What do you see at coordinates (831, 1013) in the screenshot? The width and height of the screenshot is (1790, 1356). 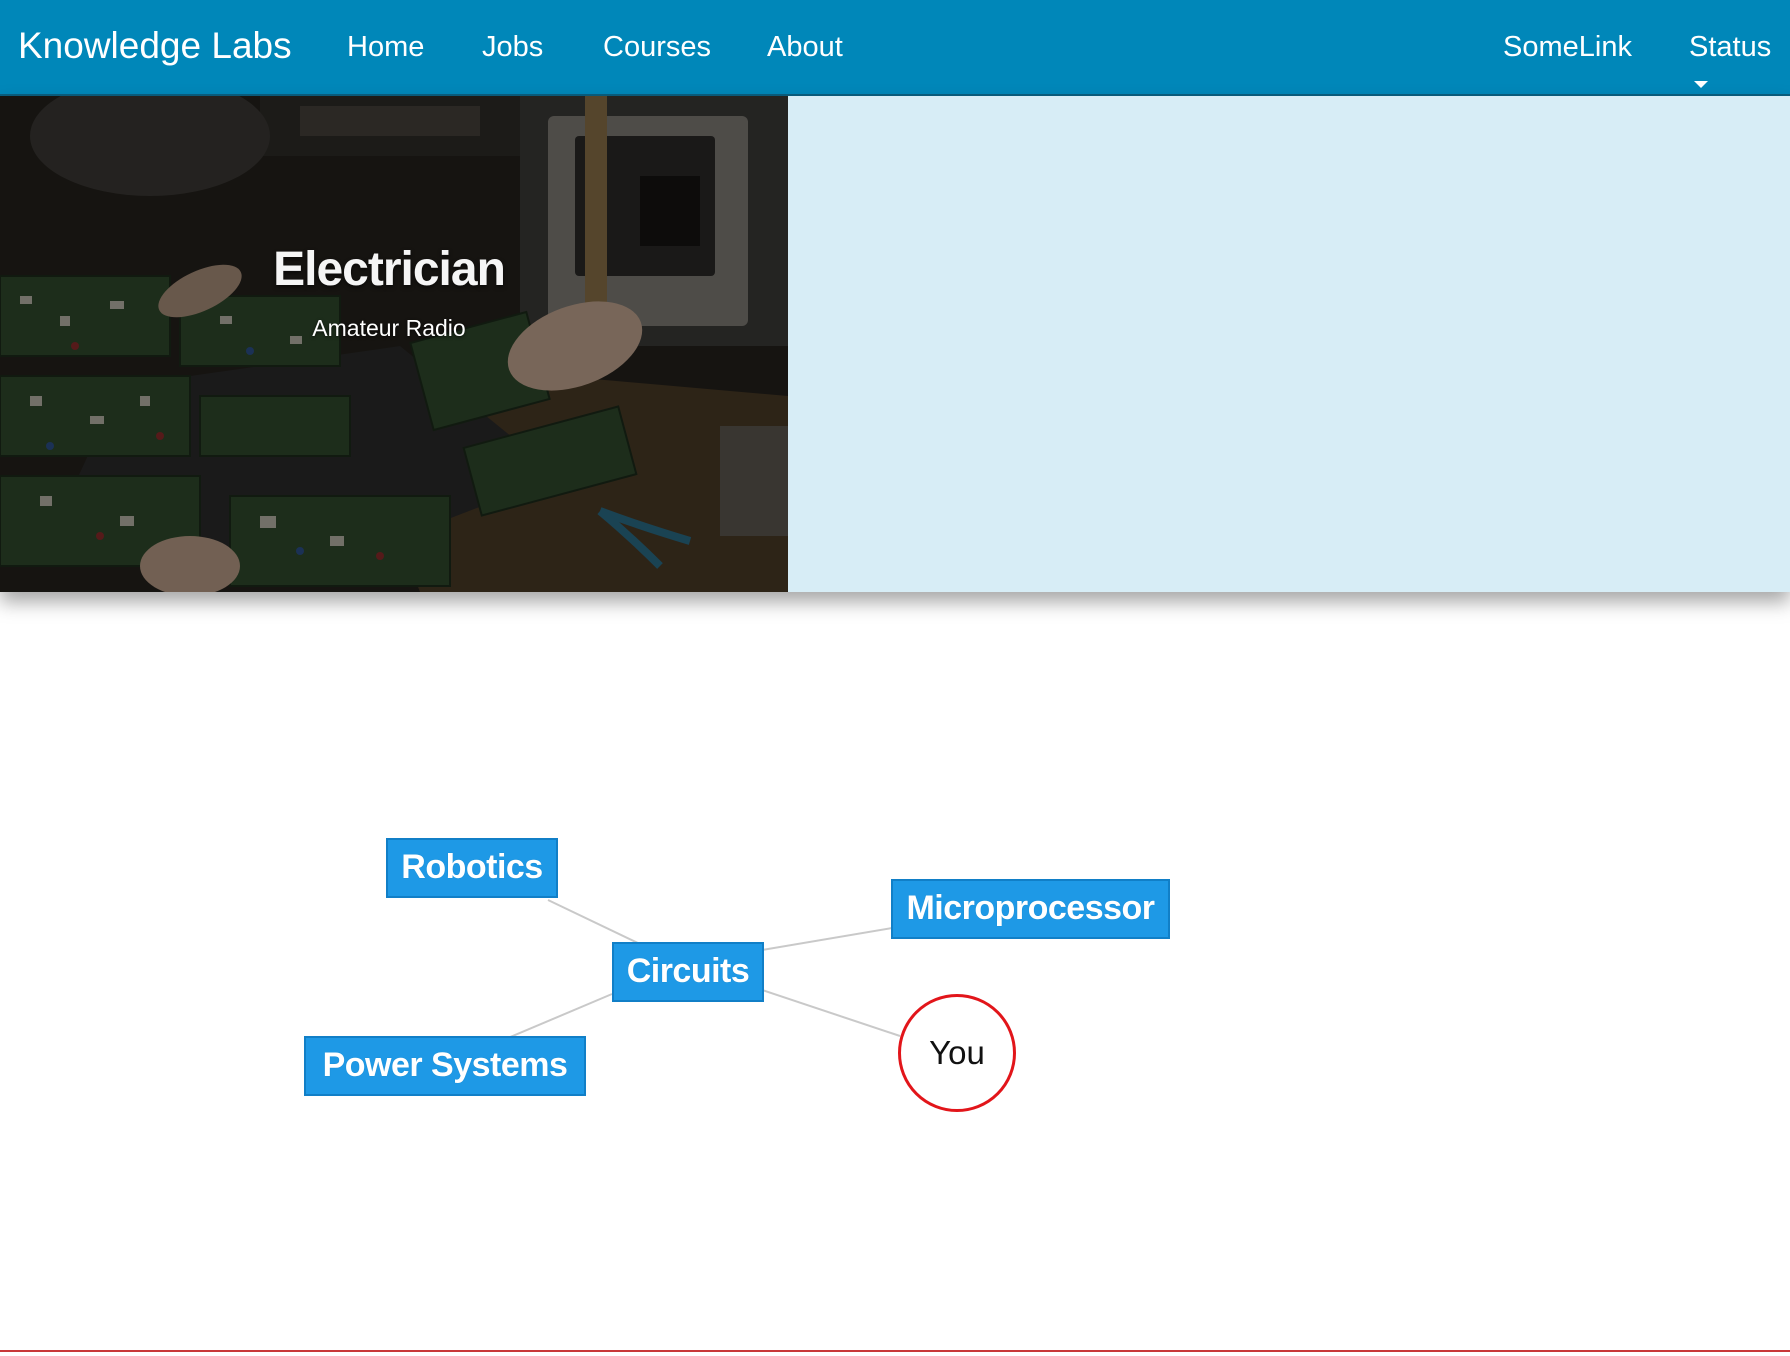 I see `edge-circuits-you` at bounding box center [831, 1013].